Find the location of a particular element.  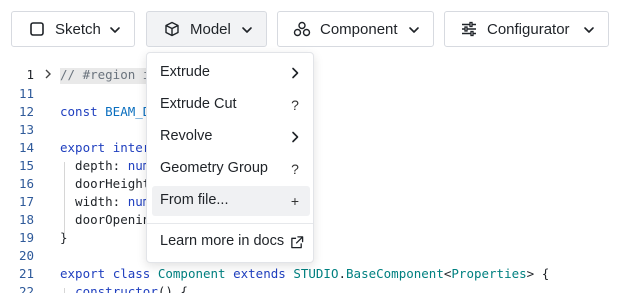

code-text: const BEAM_D is located at coordinates (105, 111).